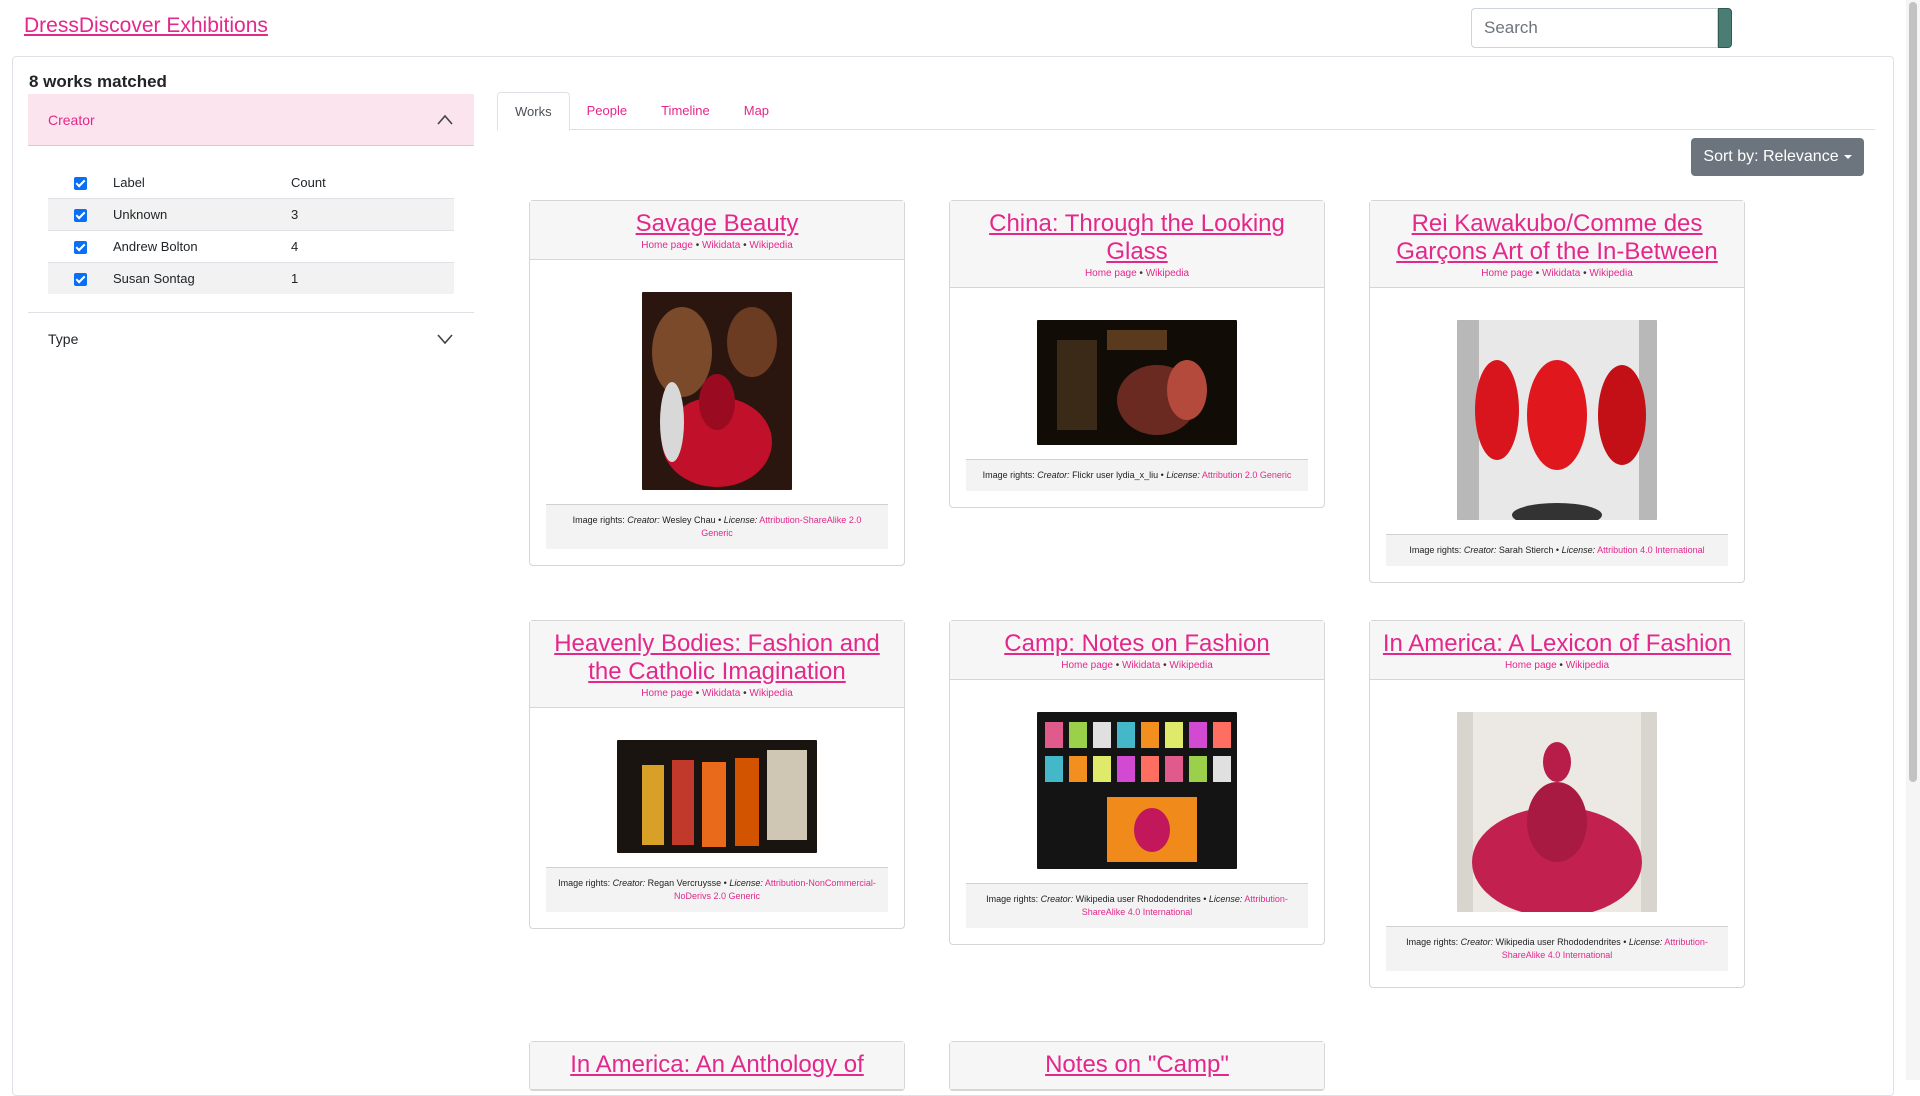 This screenshot has width=1920, height=1096. Describe the element at coordinates (201, 245) in the screenshot. I see `facet-label: Andrew Bolton` at that location.